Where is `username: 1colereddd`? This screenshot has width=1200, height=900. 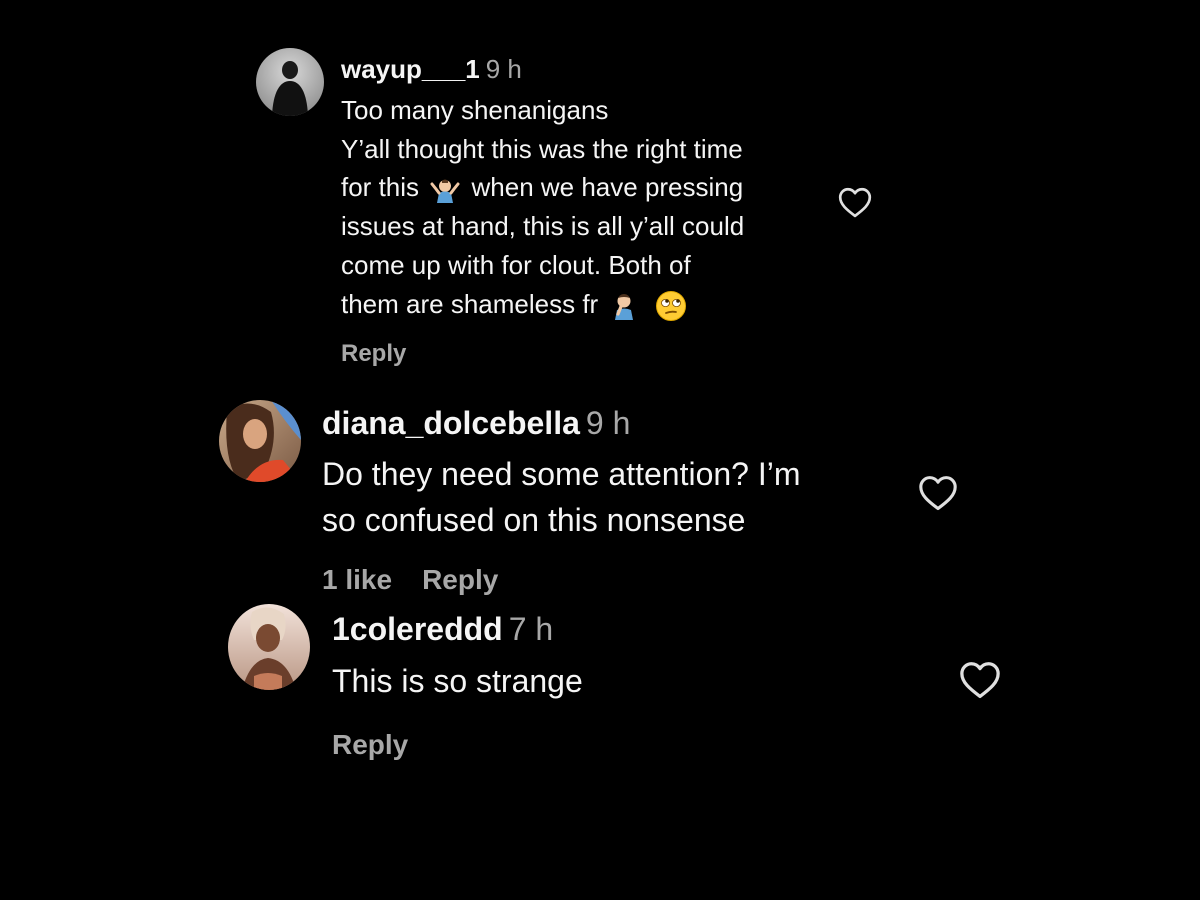
username: 1colereddd is located at coordinates (417, 629).